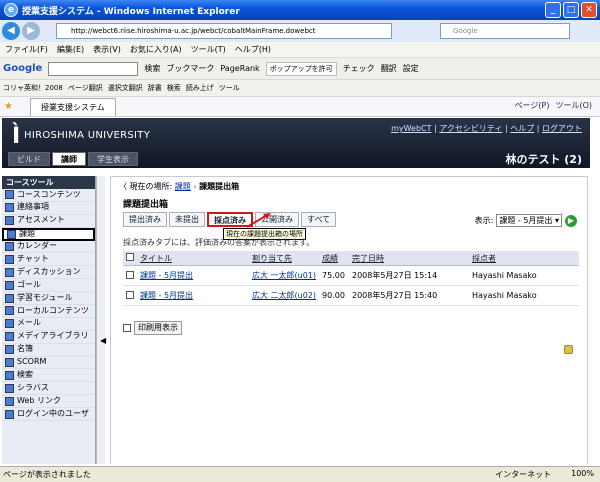 The height and width of the screenshot is (482, 600). I want to click on university-logo: Ì, so click(16, 136).